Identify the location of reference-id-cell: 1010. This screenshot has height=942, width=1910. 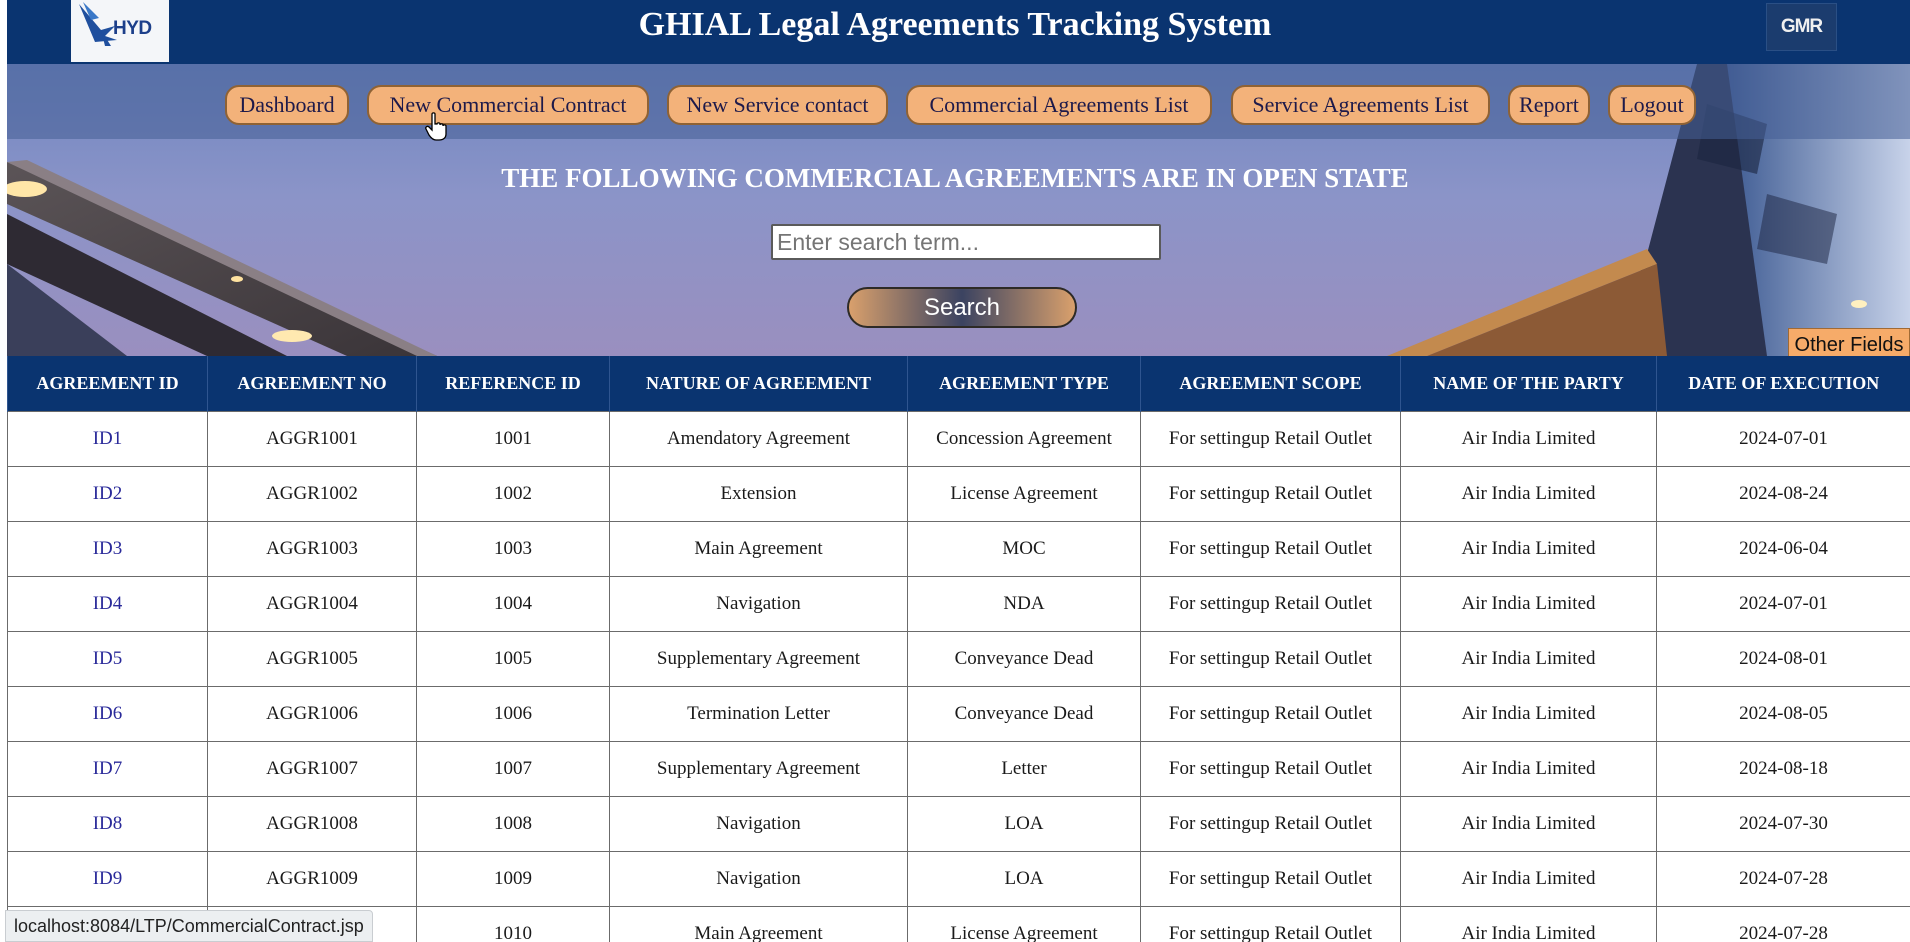
(513, 924).